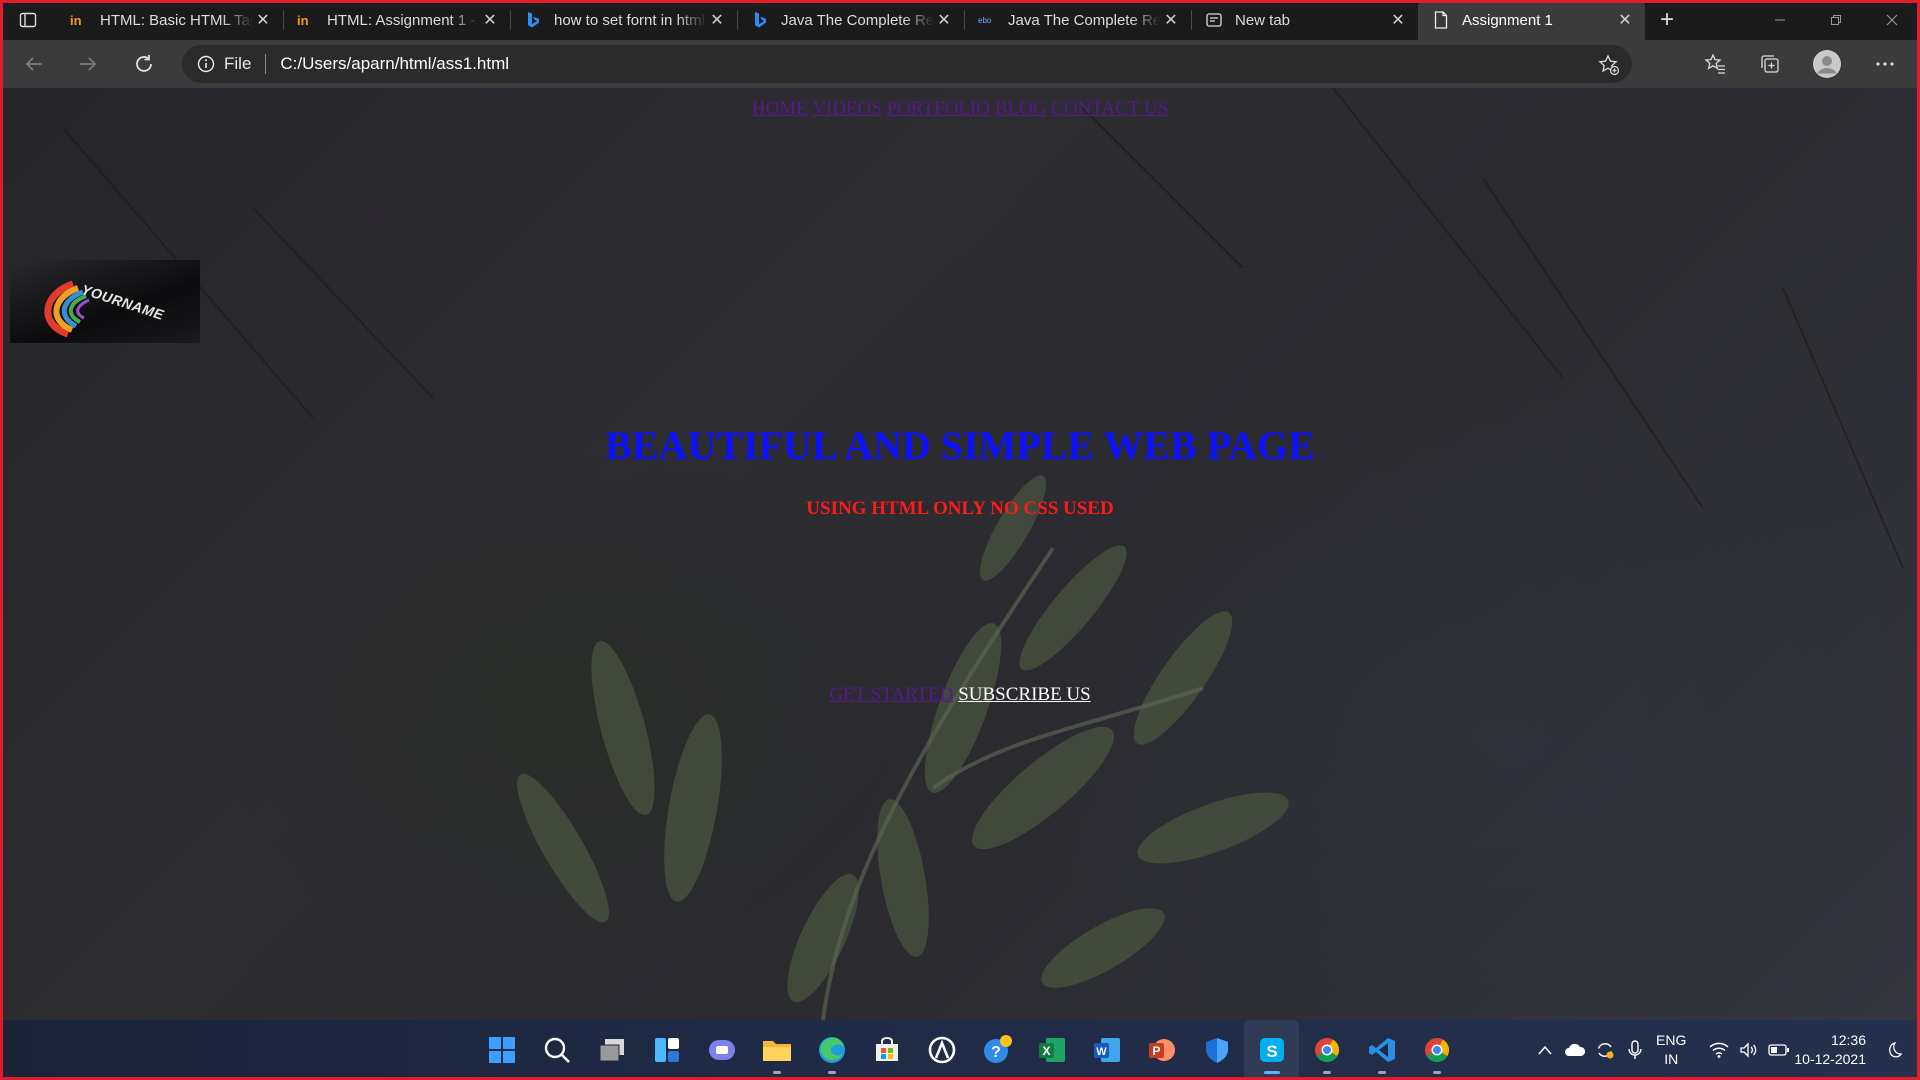 The image size is (1920, 1080). Describe the element at coordinates (780, 108) in the screenshot. I see `nav-home-link: HOME` at that location.